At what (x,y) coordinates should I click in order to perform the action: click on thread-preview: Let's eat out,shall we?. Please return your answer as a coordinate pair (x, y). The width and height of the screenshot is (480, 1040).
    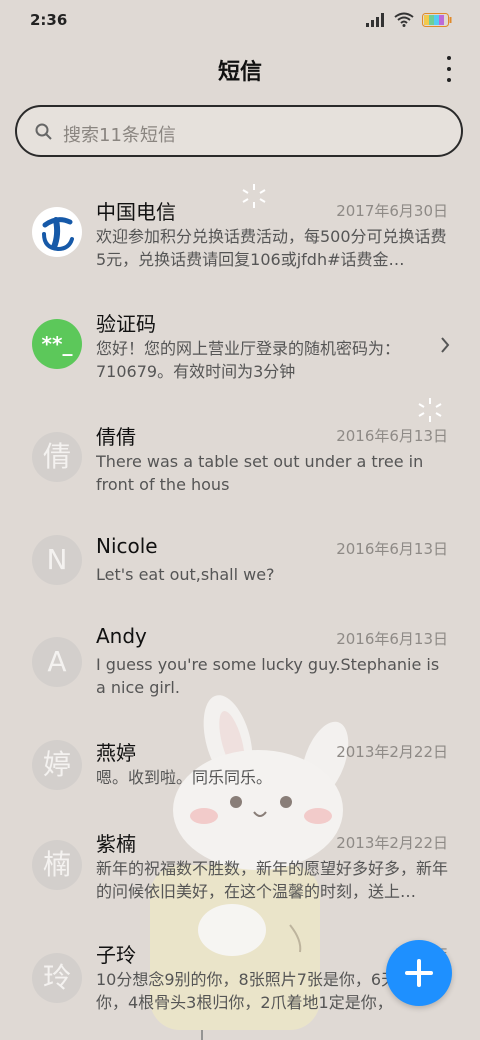
    Looking at the image, I should click on (185, 574).